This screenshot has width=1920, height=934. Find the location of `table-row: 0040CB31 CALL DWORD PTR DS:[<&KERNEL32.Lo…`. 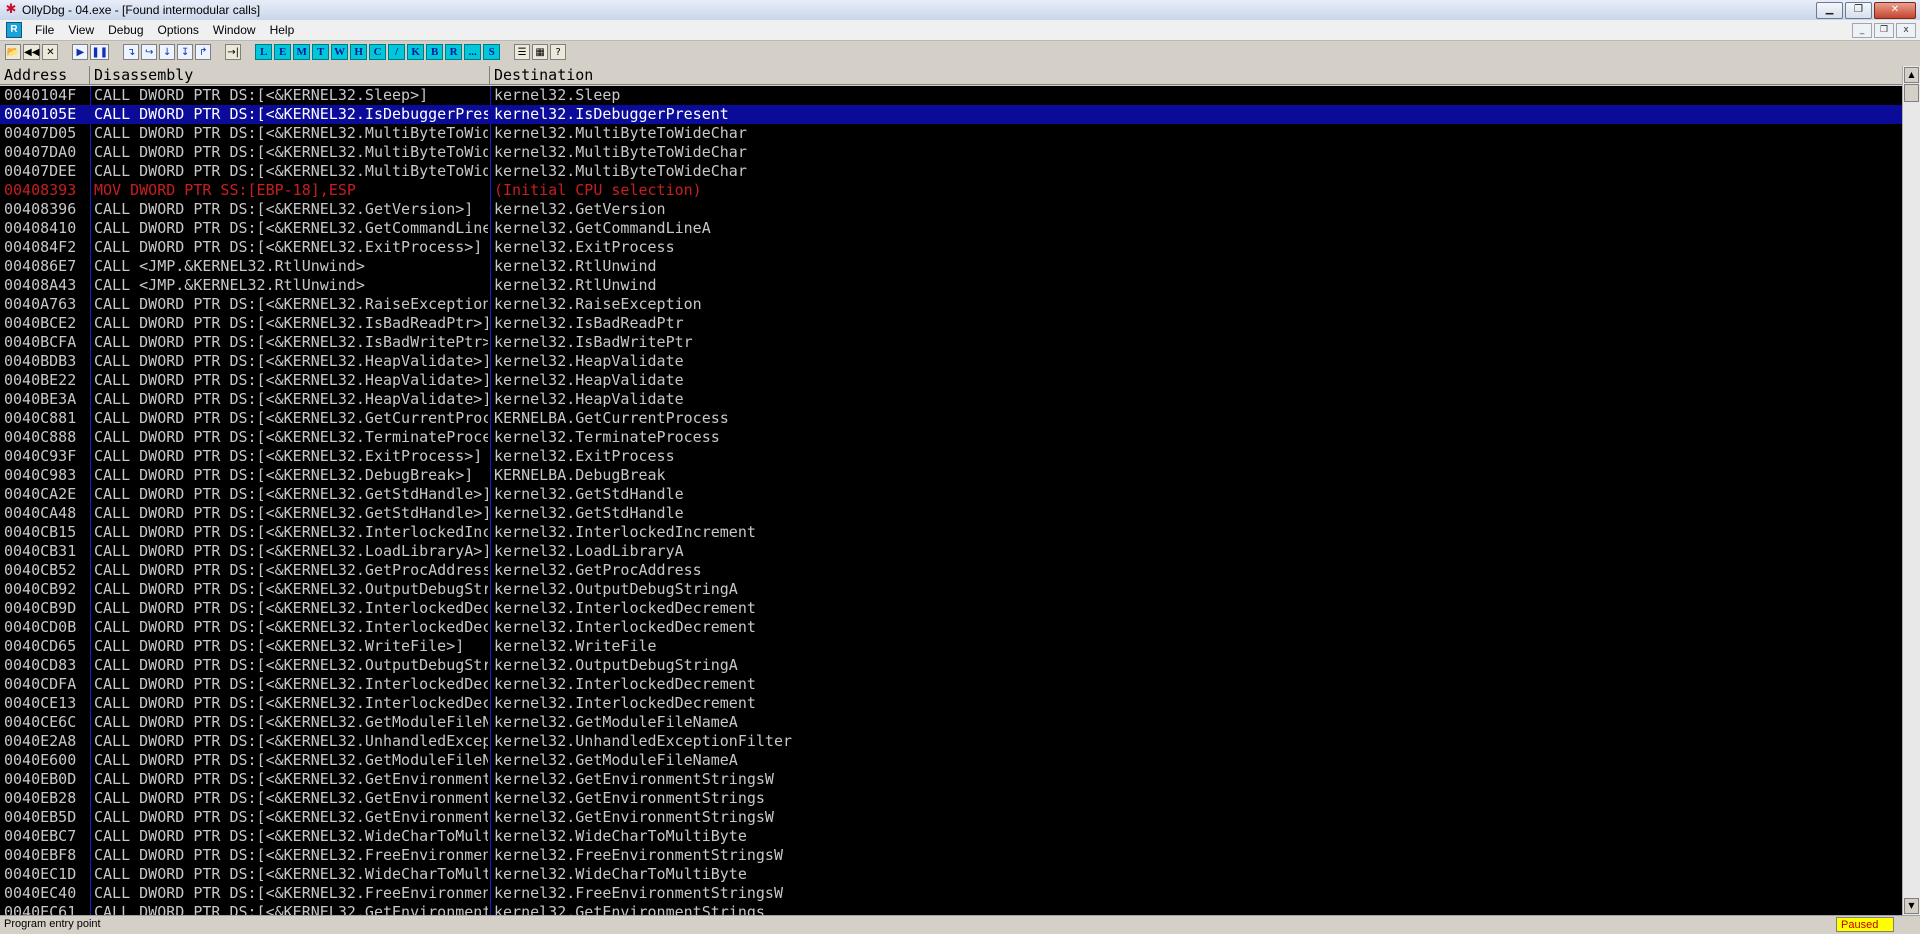

table-row: 0040CB31 CALL DWORD PTR DS:[<&KERNEL32.Lo… is located at coordinates (951, 551).